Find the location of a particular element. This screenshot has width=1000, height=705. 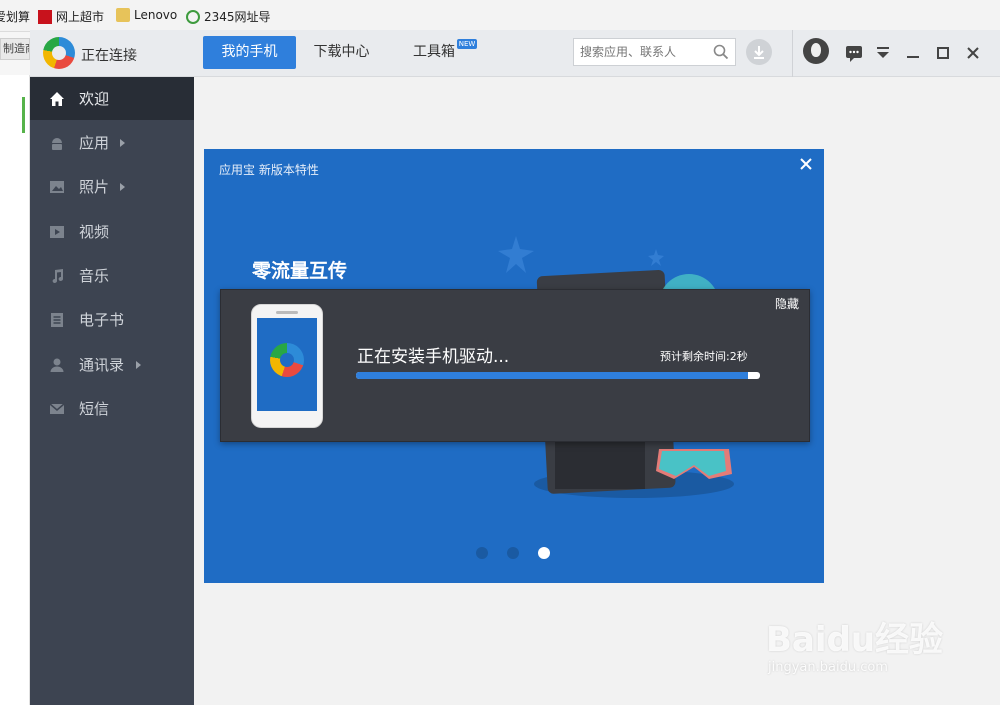

carousel-dots is located at coordinates (513, 553).